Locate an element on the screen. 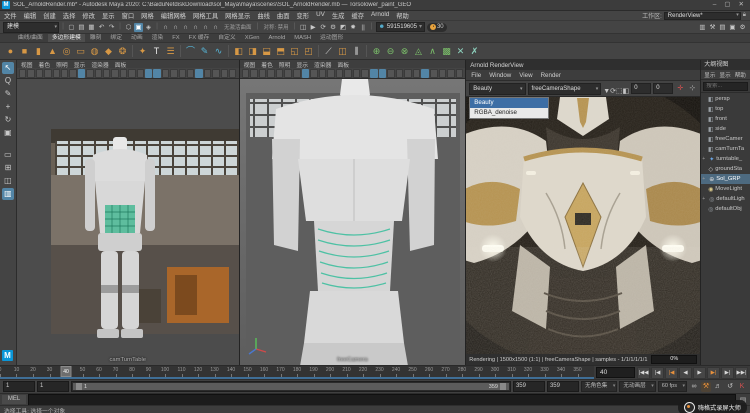  tool-settings-toggle-icon: ⚒ is located at coordinates (712, 27).